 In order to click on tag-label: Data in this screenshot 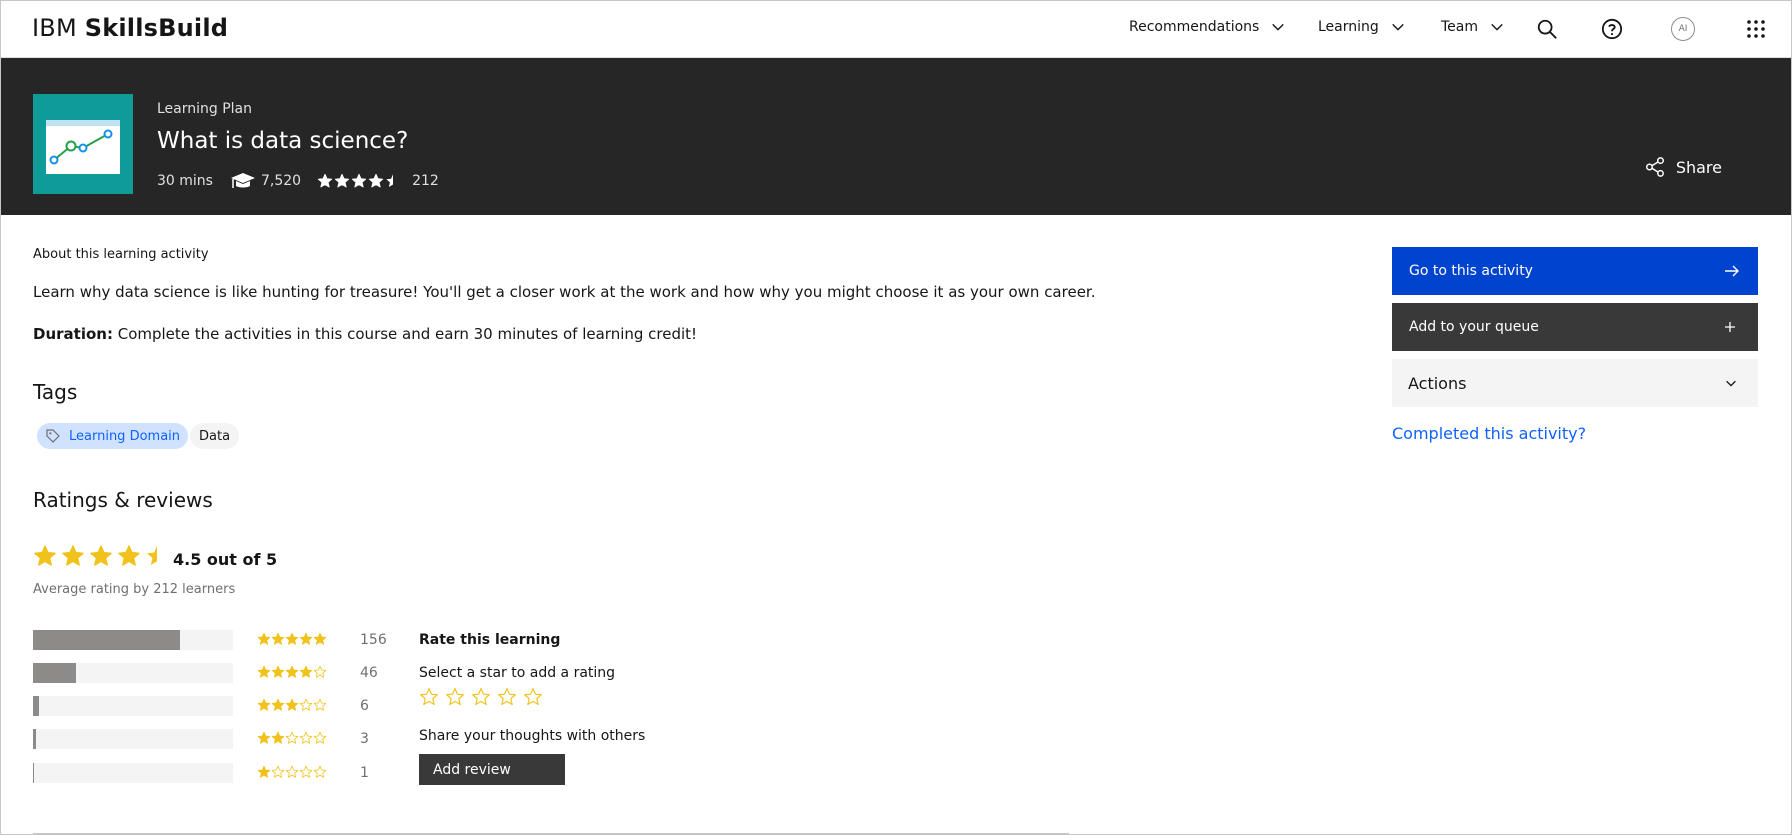, I will do `click(215, 436)`.